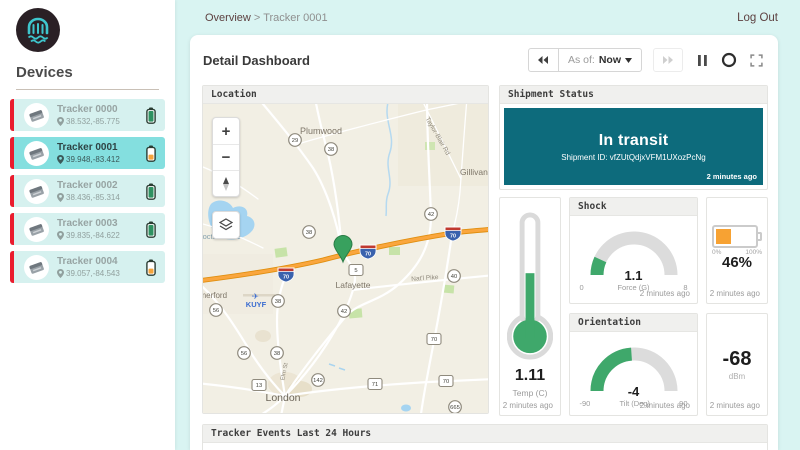  I want to click on route-shield: 665, so click(455, 406).